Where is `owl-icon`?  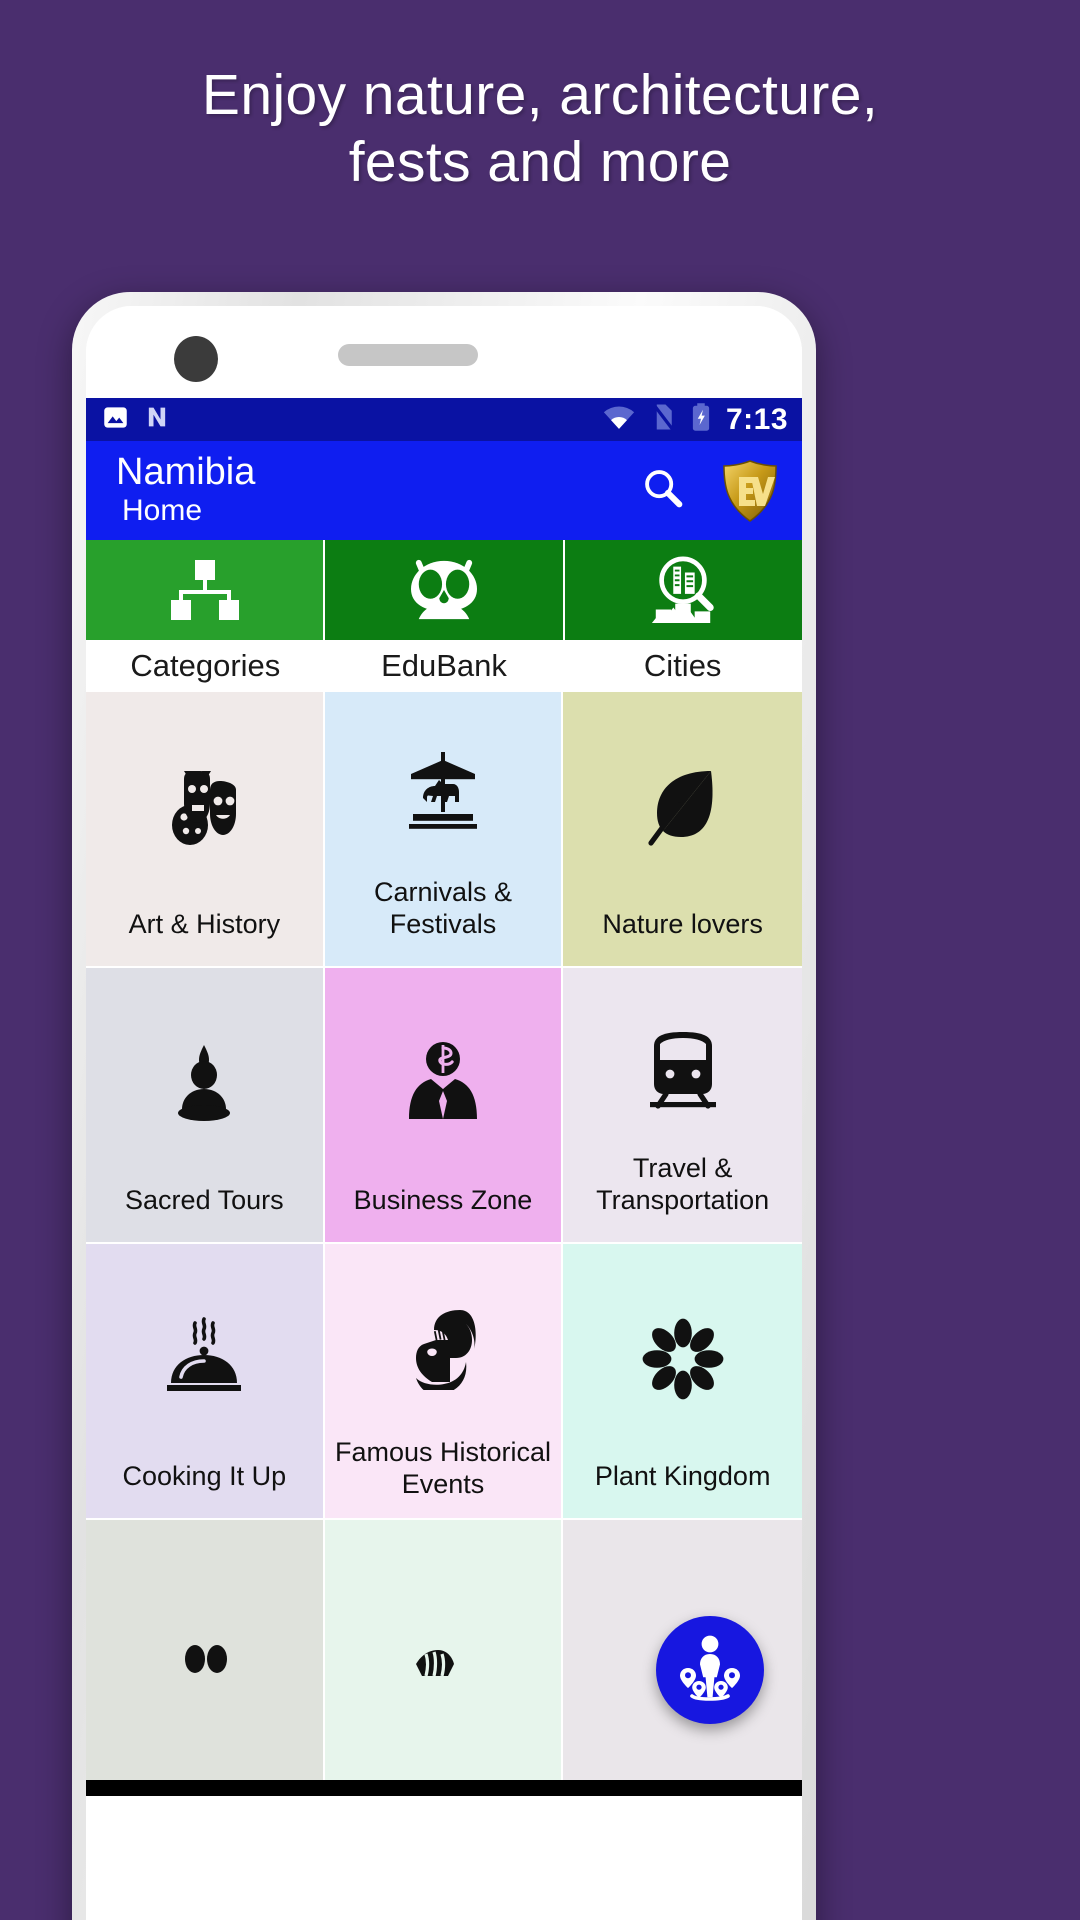
owl-icon is located at coordinates (444, 590).